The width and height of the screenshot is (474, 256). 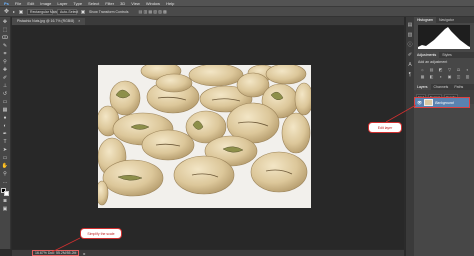 I want to click on layer-name: Background, so click(x=444, y=102).